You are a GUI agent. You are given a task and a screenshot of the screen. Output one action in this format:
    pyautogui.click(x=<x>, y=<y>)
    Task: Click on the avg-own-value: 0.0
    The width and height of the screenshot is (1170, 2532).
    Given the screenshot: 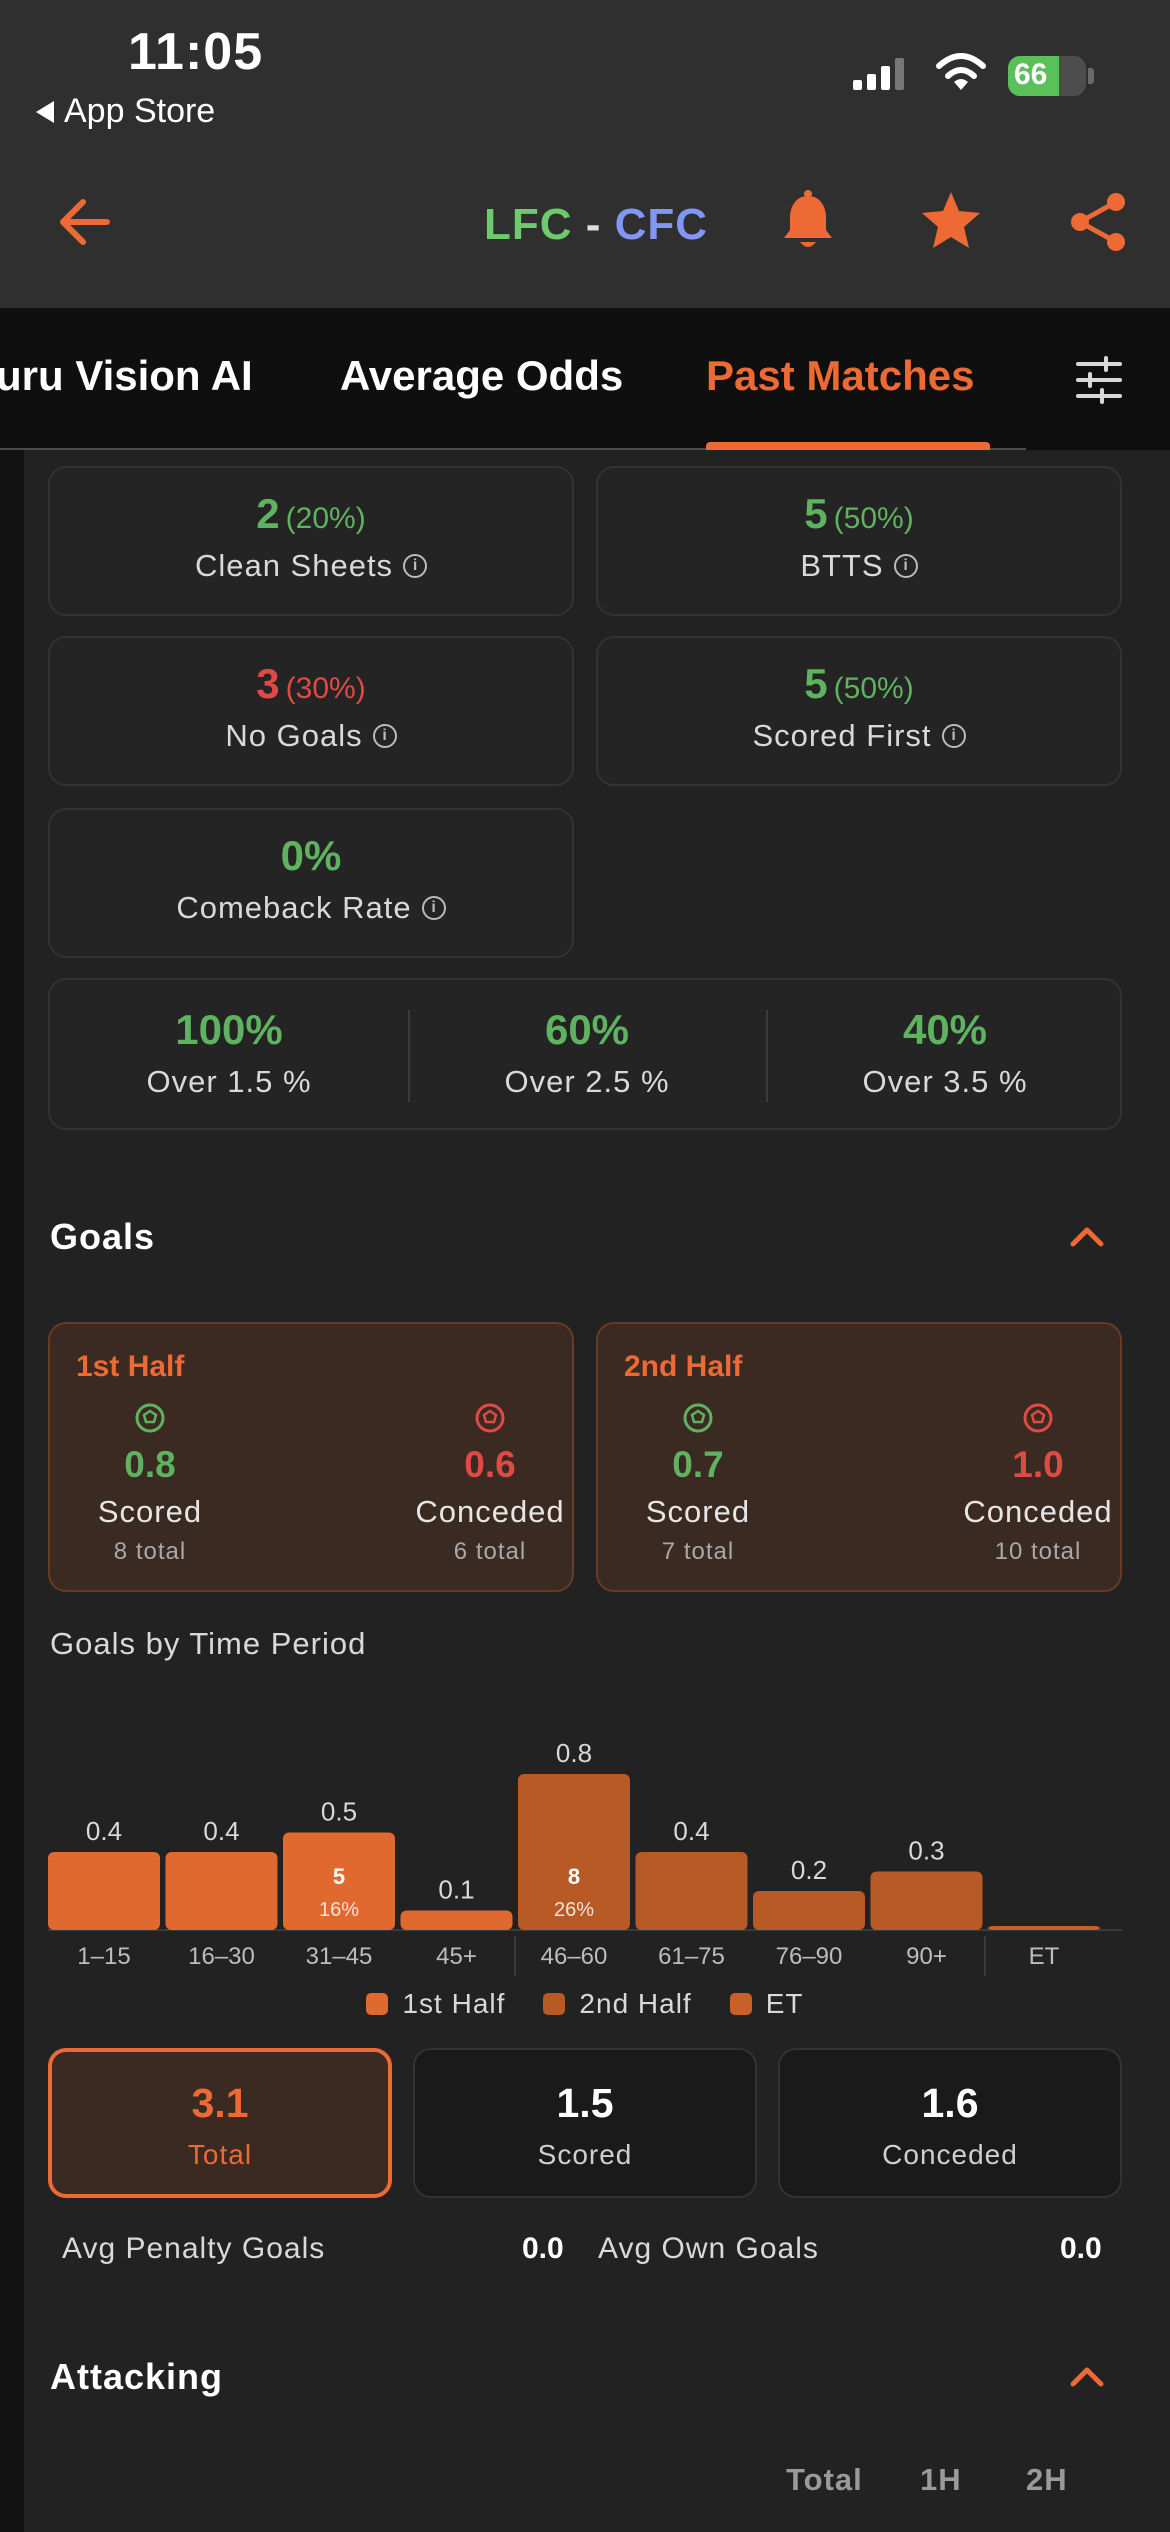 What is the action you would take?
    pyautogui.click(x=1081, y=2248)
    